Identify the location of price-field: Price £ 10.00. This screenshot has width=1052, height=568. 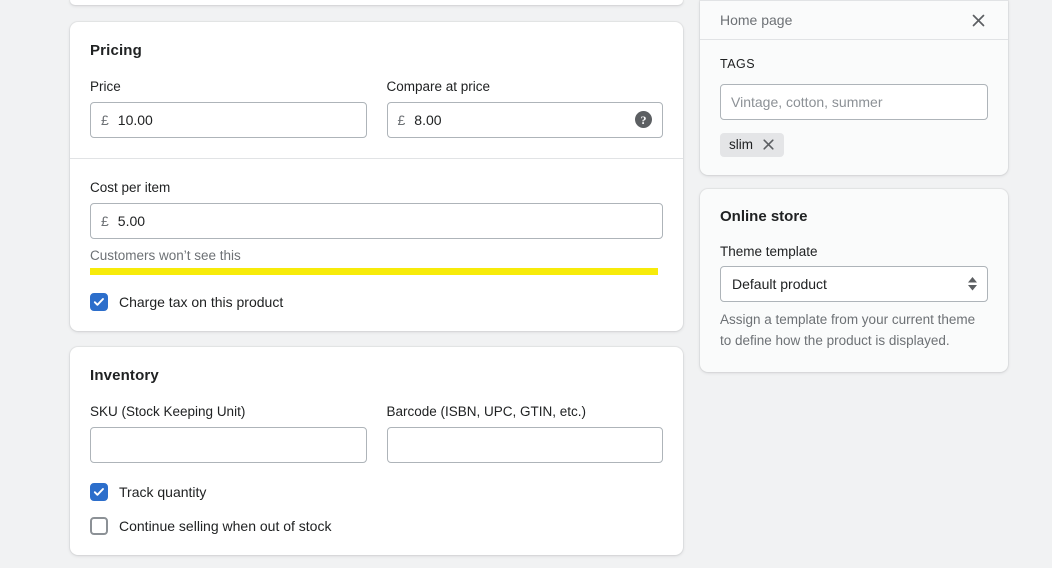
(228, 108).